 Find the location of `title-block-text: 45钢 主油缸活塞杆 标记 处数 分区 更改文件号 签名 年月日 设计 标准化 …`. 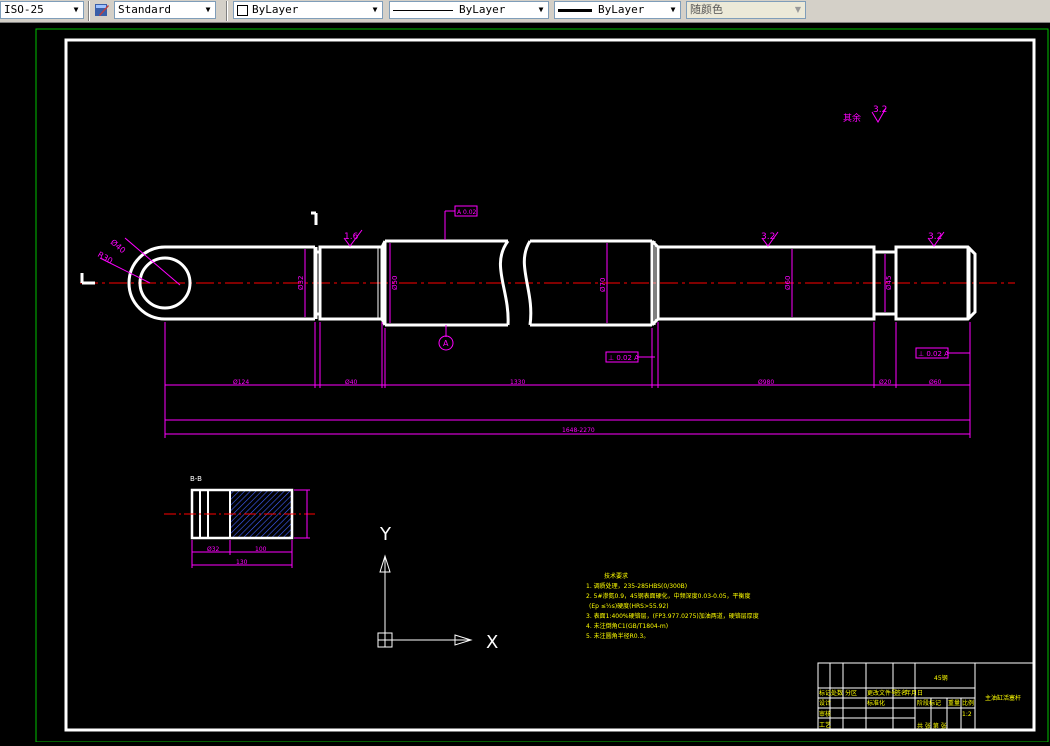

title-block-text: 45钢 主油缸活塞杆 标记 处数 分区 更改文件号 签名 年月日 设计 标准化 … is located at coordinates (920, 702).